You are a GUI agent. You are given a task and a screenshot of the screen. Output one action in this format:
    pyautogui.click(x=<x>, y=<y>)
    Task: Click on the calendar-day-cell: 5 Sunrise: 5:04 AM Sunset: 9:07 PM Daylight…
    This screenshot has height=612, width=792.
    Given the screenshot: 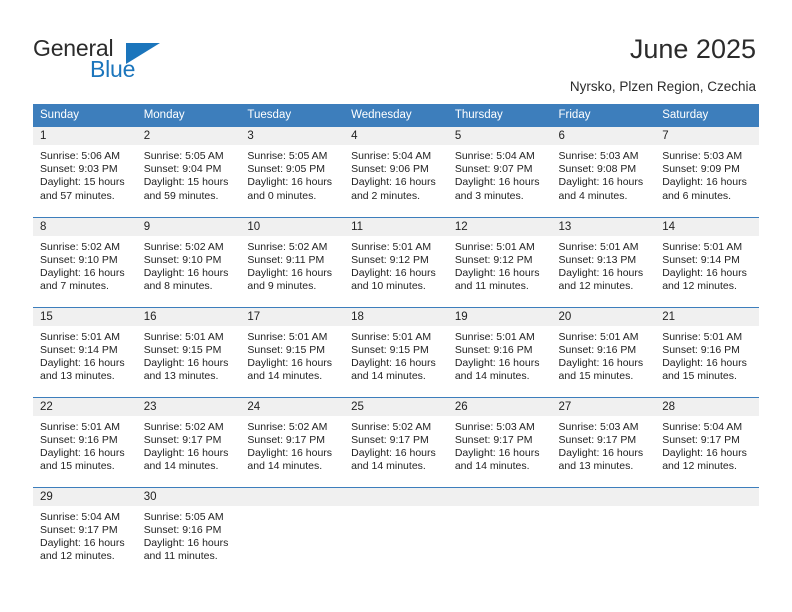 What is the action you would take?
    pyautogui.click(x=499, y=172)
    